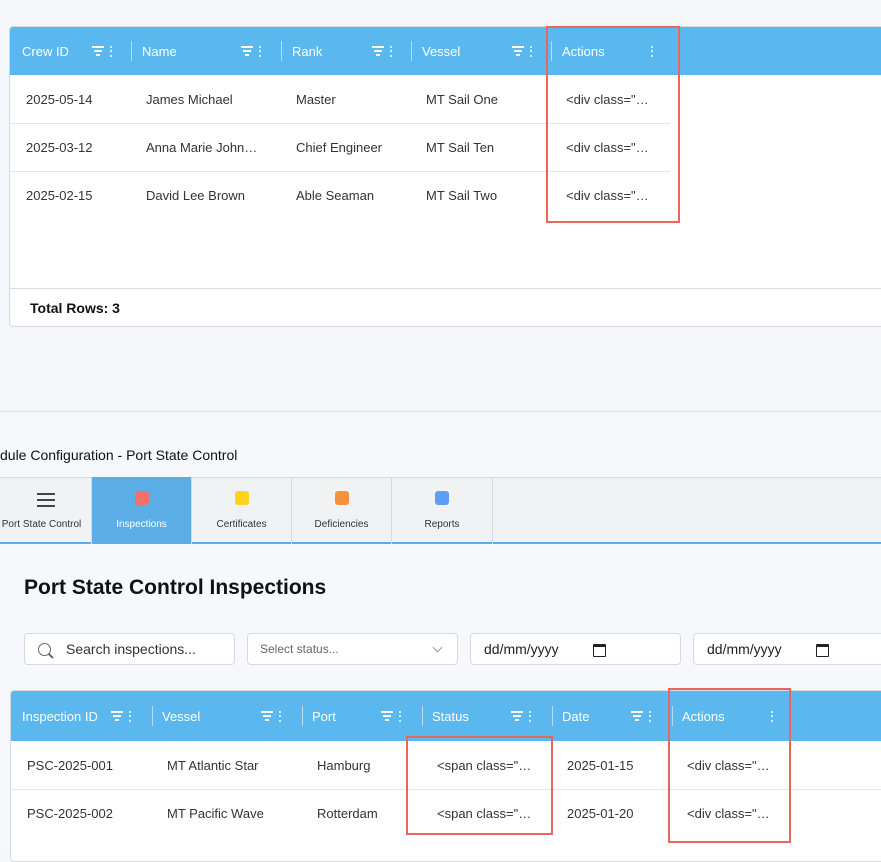  Describe the element at coordinates (307, 51) in the screenshot. I see `col-header-rank: Rank` at that location.